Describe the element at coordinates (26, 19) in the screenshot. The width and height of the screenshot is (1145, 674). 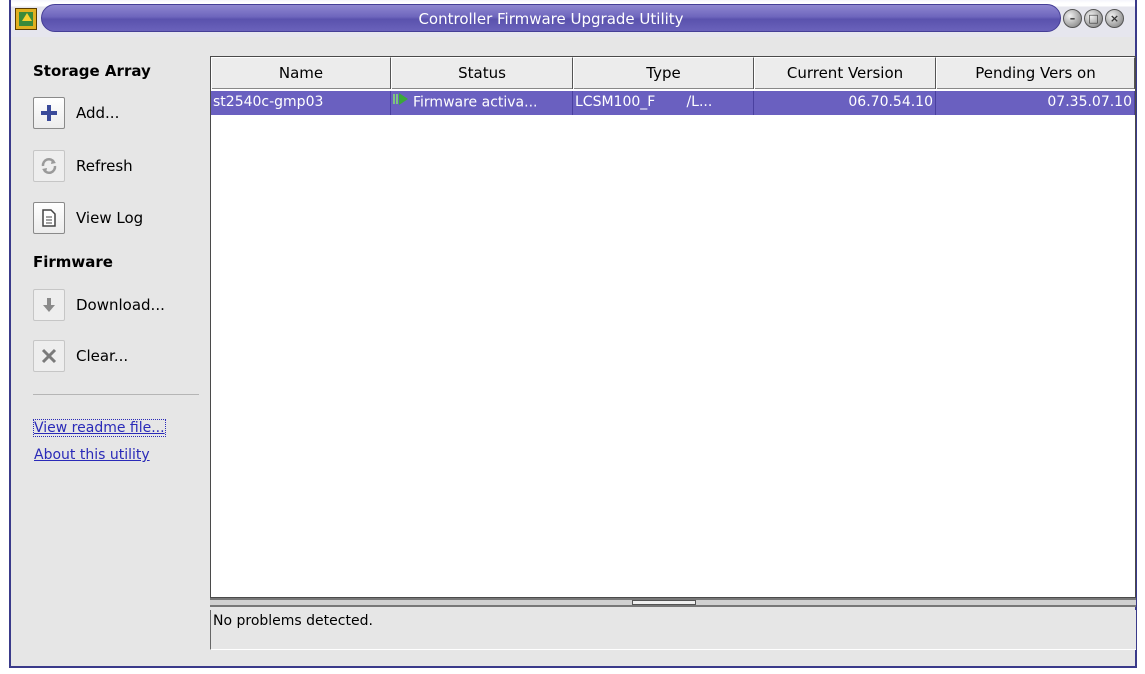
I see `app-icon` at that location.